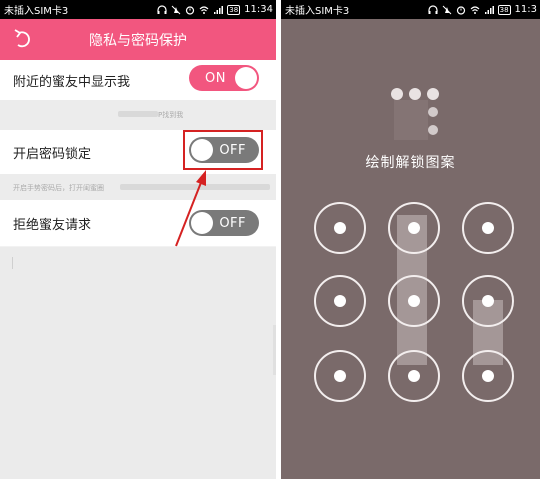 The image size is (540, 479). What do you see at coordinates (52, 154) in the screenshot?
I see `setting-label: 开启密码锁定` at bounding box center [52, 154].